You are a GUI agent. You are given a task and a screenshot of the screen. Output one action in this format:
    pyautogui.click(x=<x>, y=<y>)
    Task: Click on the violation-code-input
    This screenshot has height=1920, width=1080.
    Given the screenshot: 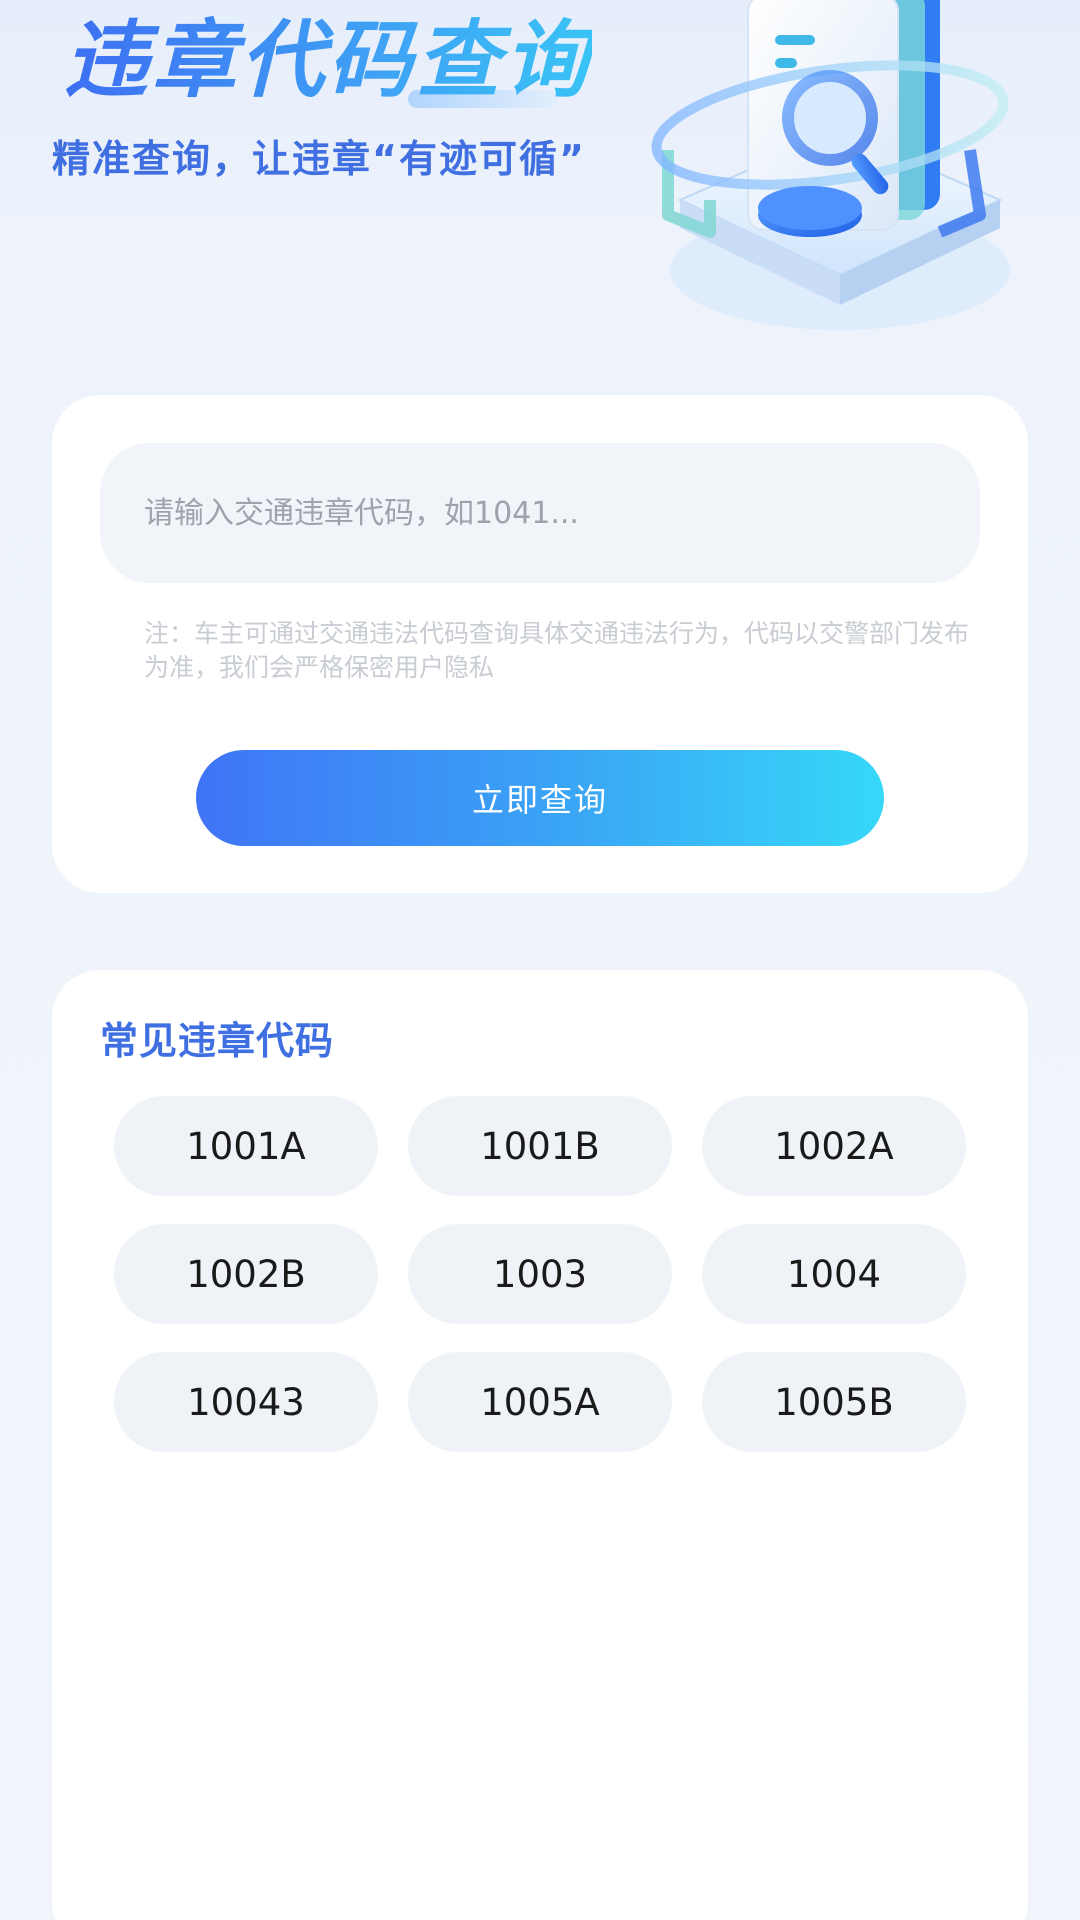 What is the action you would take?
    pyautogui.click(x=540, y=513)
    